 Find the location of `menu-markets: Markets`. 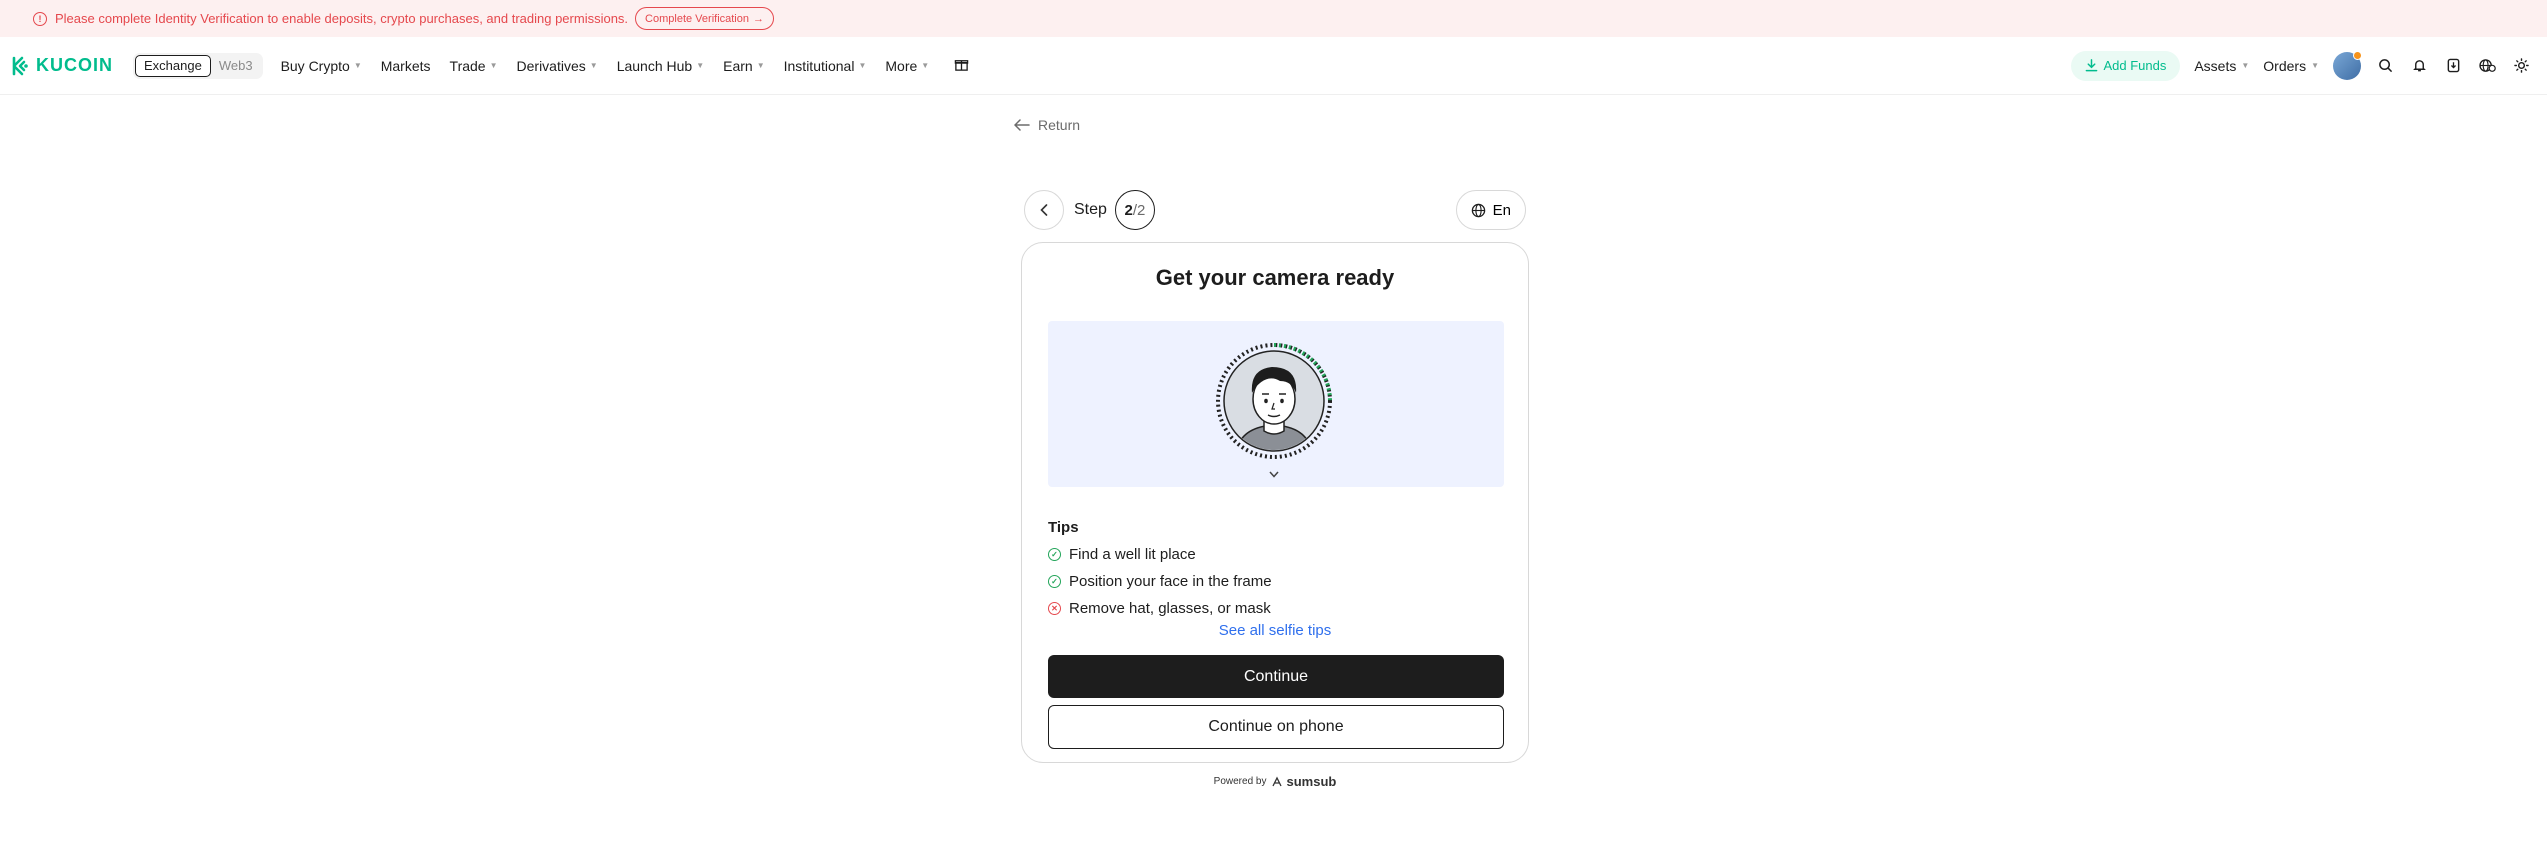

menu-markets: Markets is located at coordinates (406, 66).